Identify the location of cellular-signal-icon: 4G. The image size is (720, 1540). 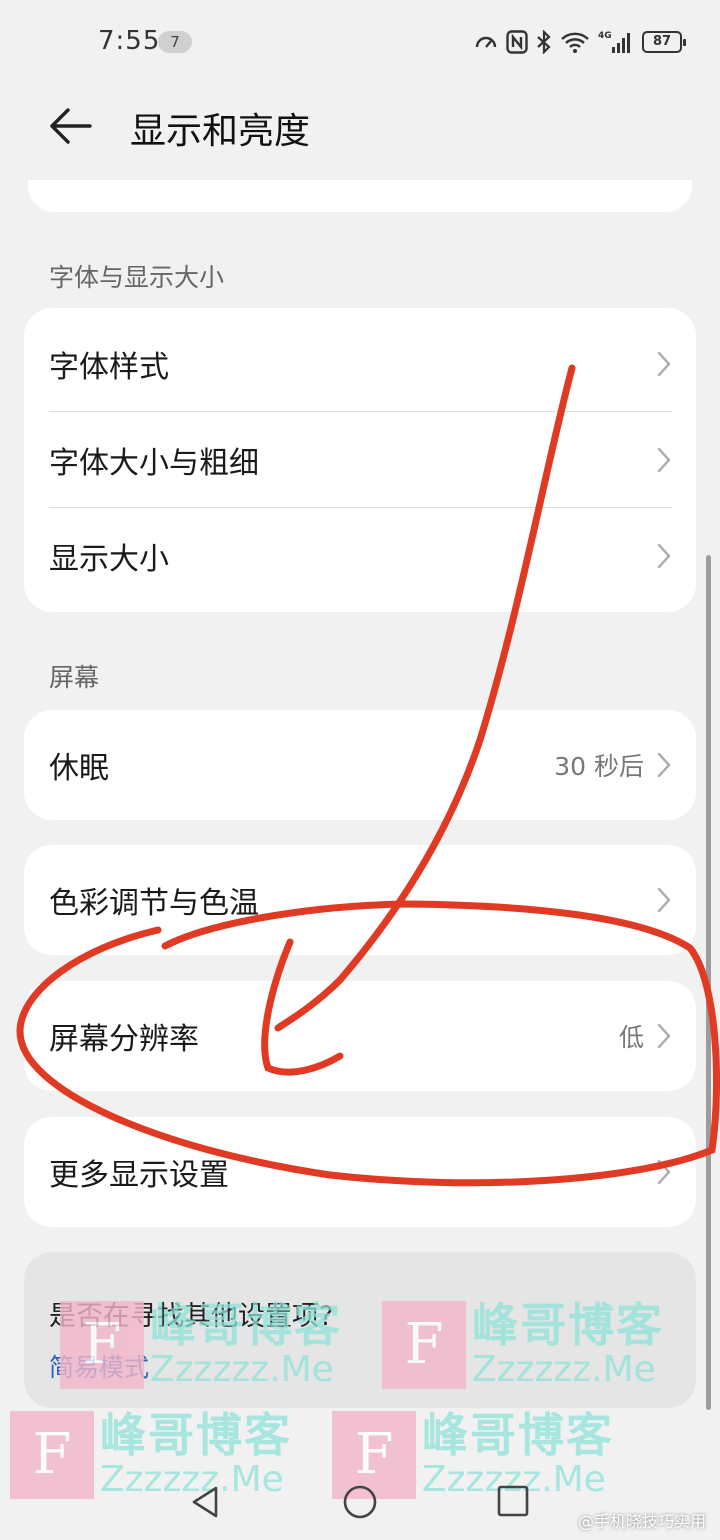
(614, 42).